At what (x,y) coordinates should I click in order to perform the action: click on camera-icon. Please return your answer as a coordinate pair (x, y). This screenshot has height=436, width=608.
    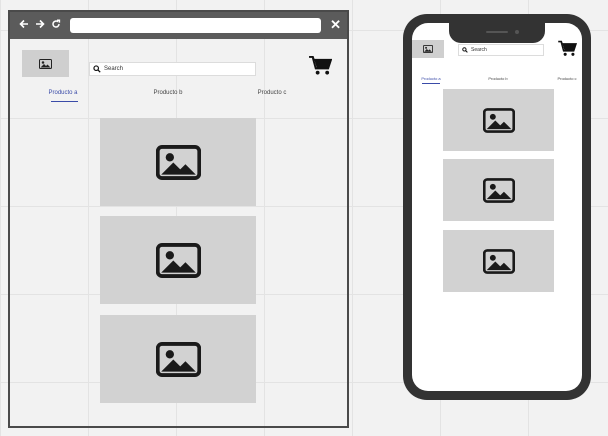
    Looking at the image, I should click on (517, 32).